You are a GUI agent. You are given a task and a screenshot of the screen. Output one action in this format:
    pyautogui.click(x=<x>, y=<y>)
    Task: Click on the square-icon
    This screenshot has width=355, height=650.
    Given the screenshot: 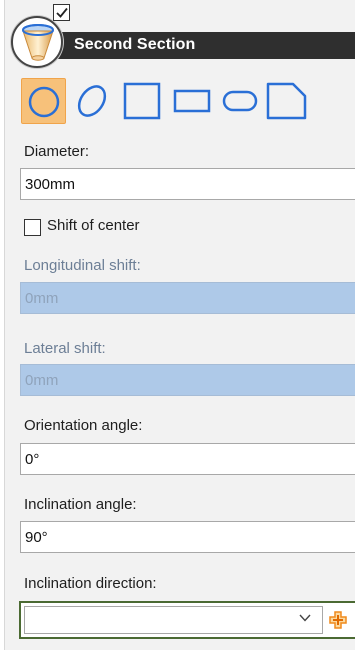 What is the action you would take?
    pyautogui.click(x=142, y=101)
    